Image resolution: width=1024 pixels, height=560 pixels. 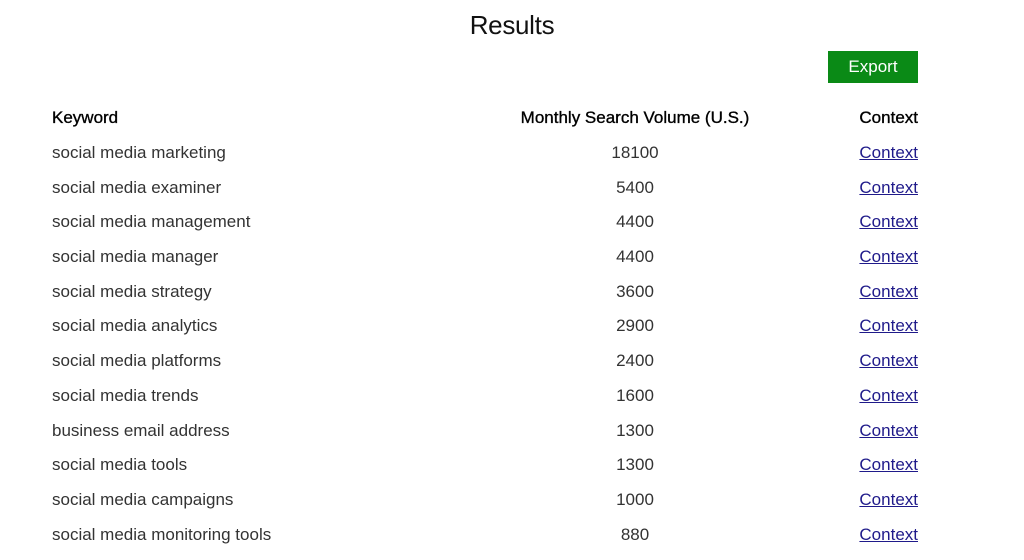 I want to click on keyword-cell: social media strategy, so click(x=132, y=291).